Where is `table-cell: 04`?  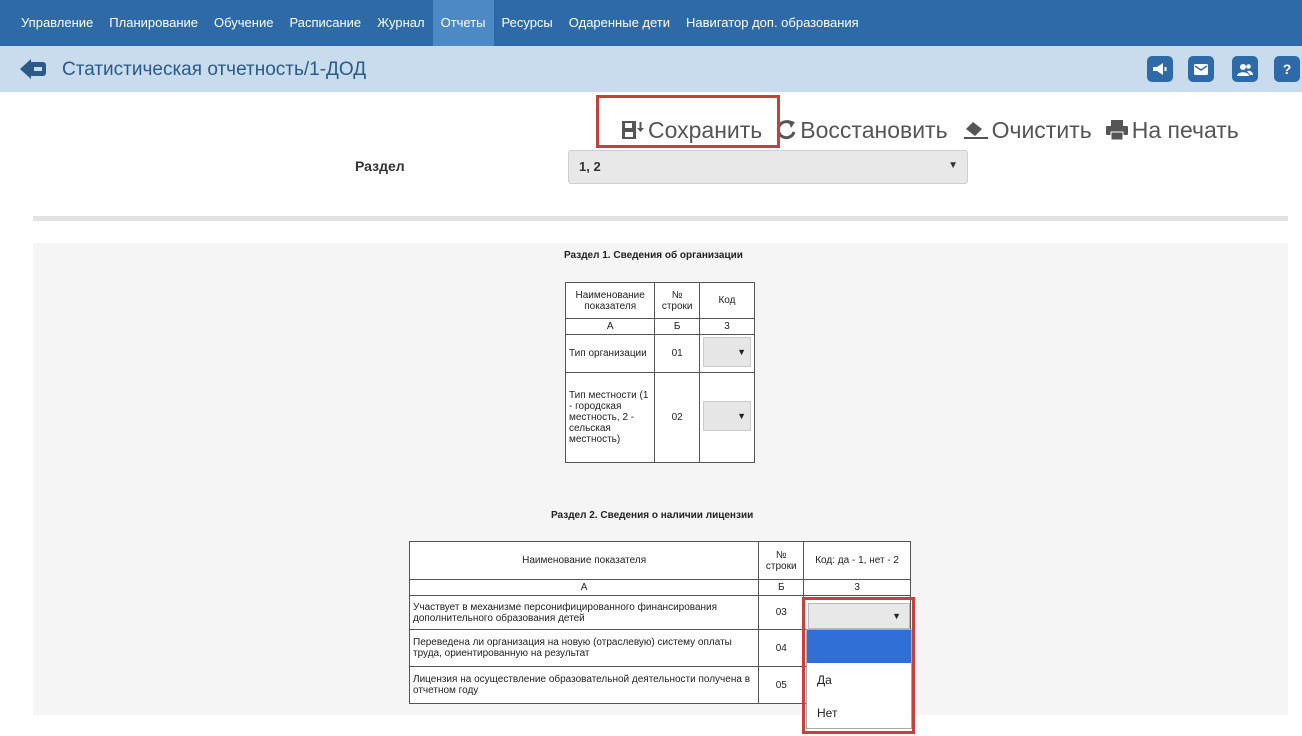 table-cell: 04 is located at coordinates (781, 648).